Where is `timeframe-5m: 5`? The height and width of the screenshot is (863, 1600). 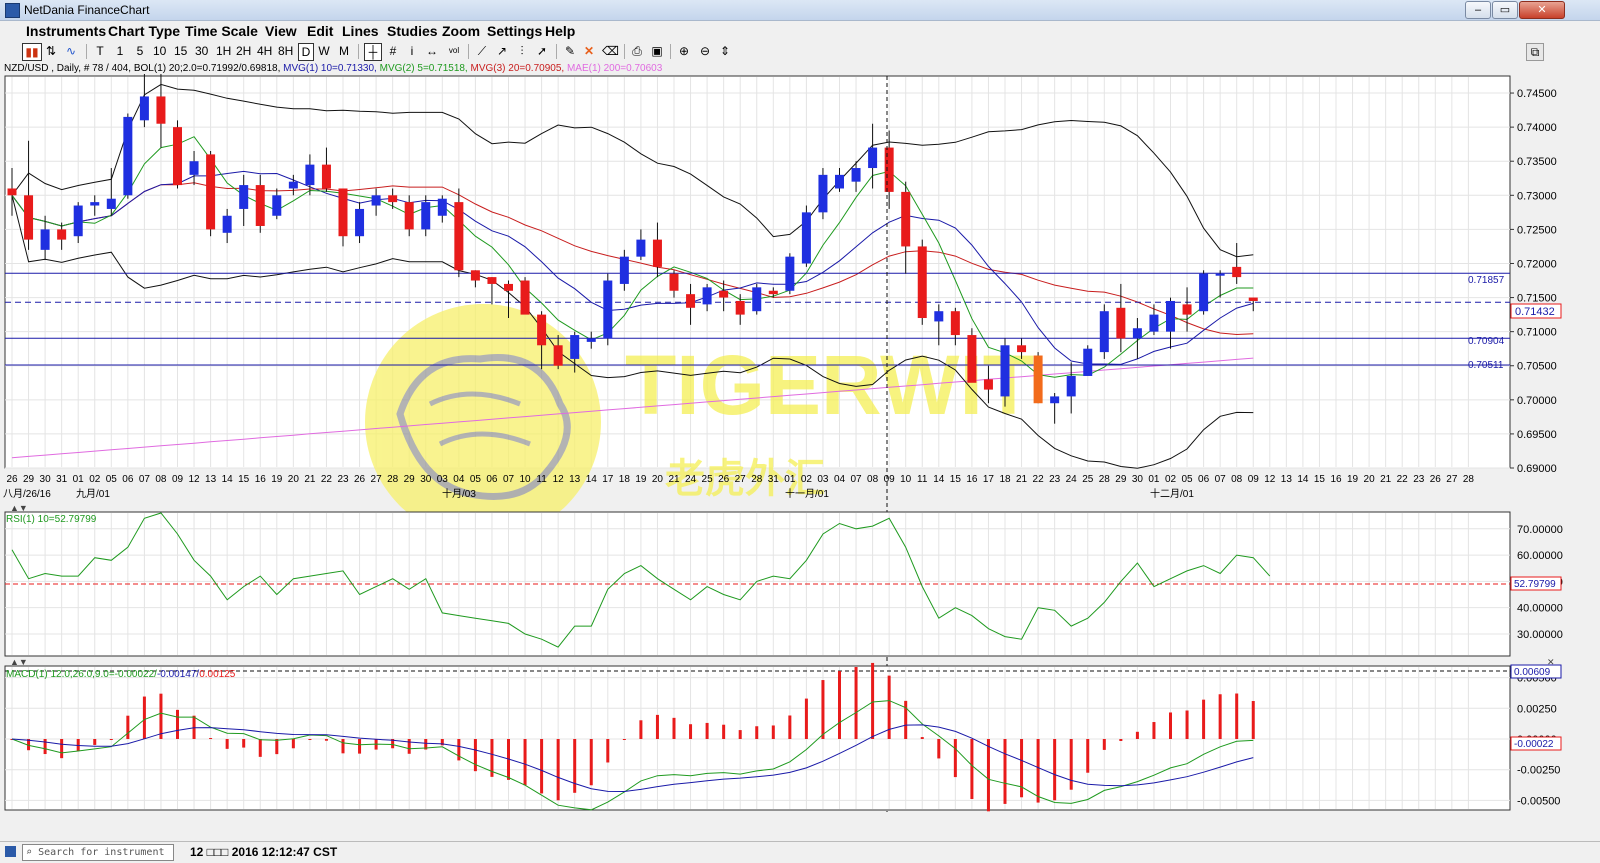
timeframe-5m: 5 is located at coordinates (140, 51).